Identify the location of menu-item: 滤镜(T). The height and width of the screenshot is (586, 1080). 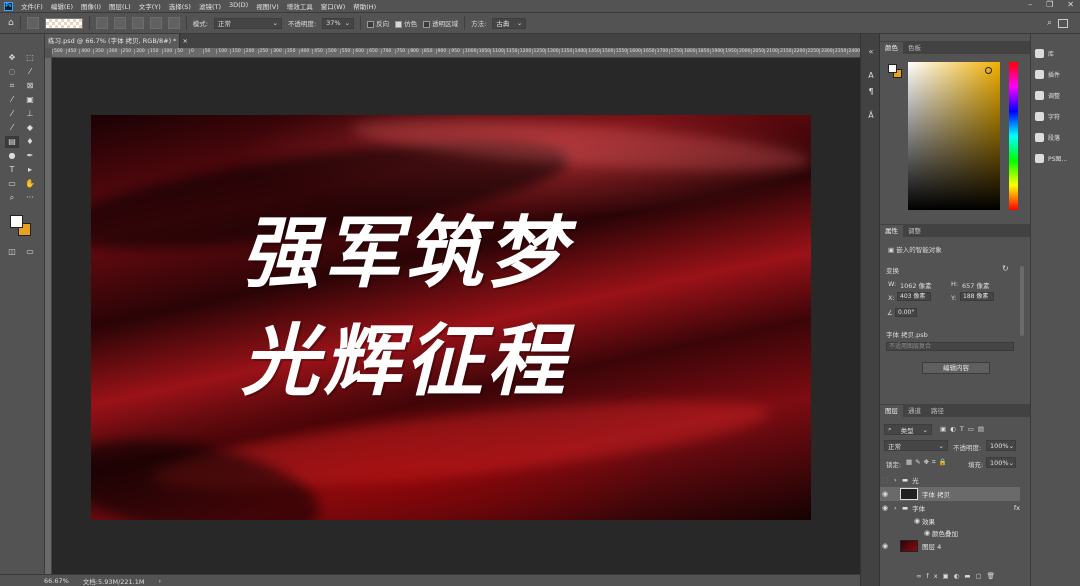
(210, 6).